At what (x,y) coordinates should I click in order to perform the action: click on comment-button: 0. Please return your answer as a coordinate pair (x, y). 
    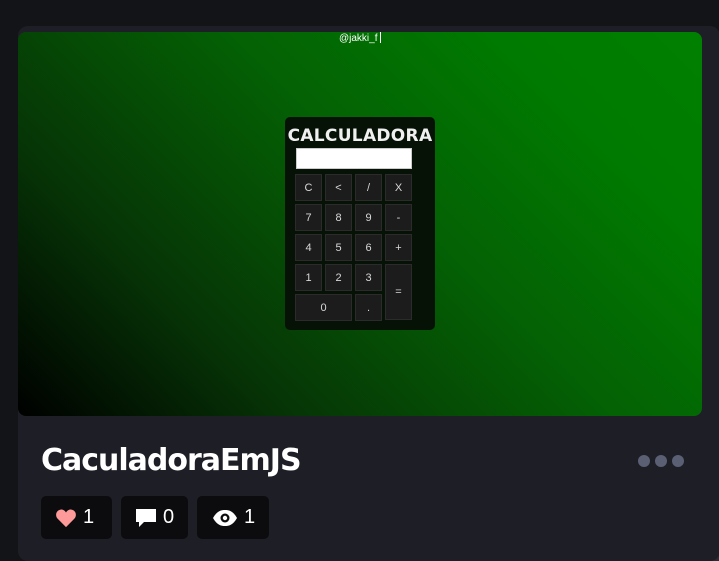
    Looking at the image, I should click on (154, 517).